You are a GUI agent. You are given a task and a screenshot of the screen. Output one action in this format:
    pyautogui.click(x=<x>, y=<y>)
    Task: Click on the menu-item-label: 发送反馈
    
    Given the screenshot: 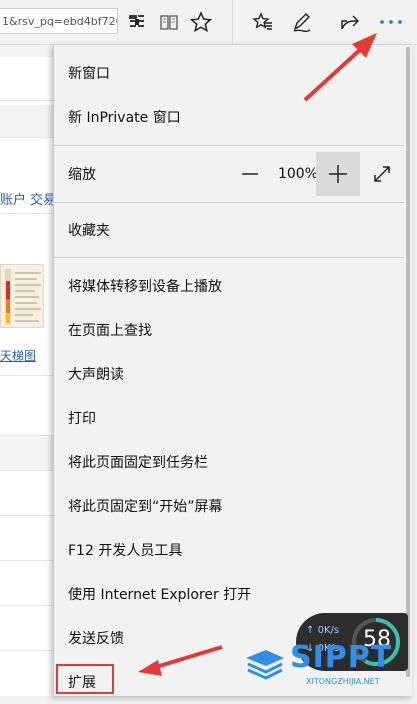 What is the action you would take?
    pyautogui.click(x=96, y=639)
    